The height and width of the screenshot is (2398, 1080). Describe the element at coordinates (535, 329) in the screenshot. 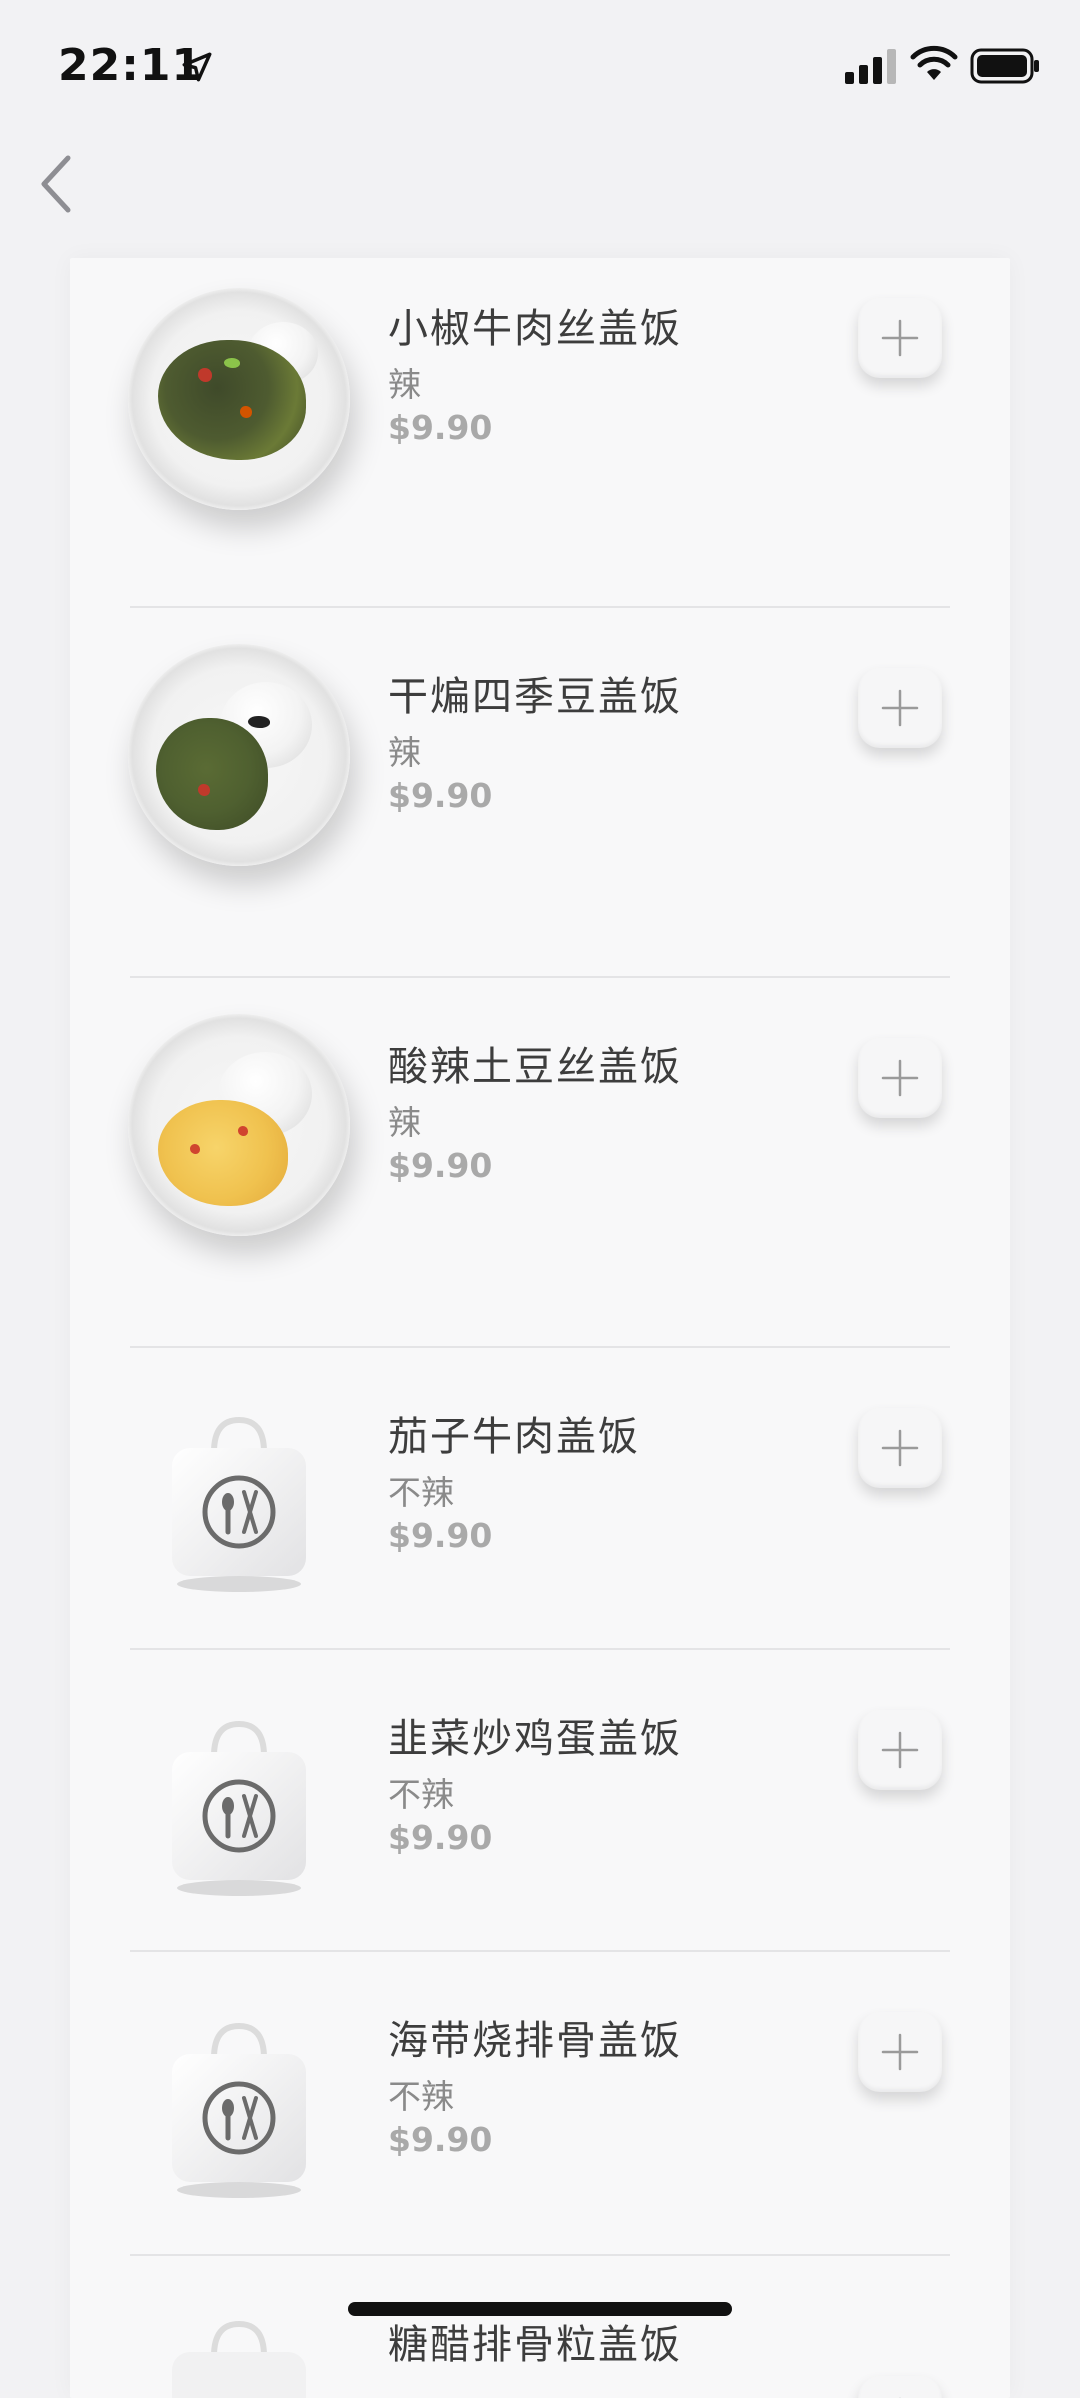

I see `item-name: 小椒牛肉丝盖饭` at that location.